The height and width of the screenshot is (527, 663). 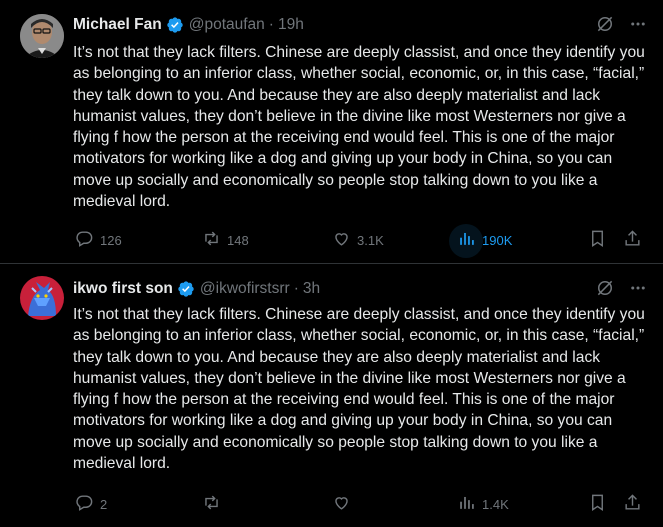 I want to click on reply-button: 126, so click(x=98, y=240).